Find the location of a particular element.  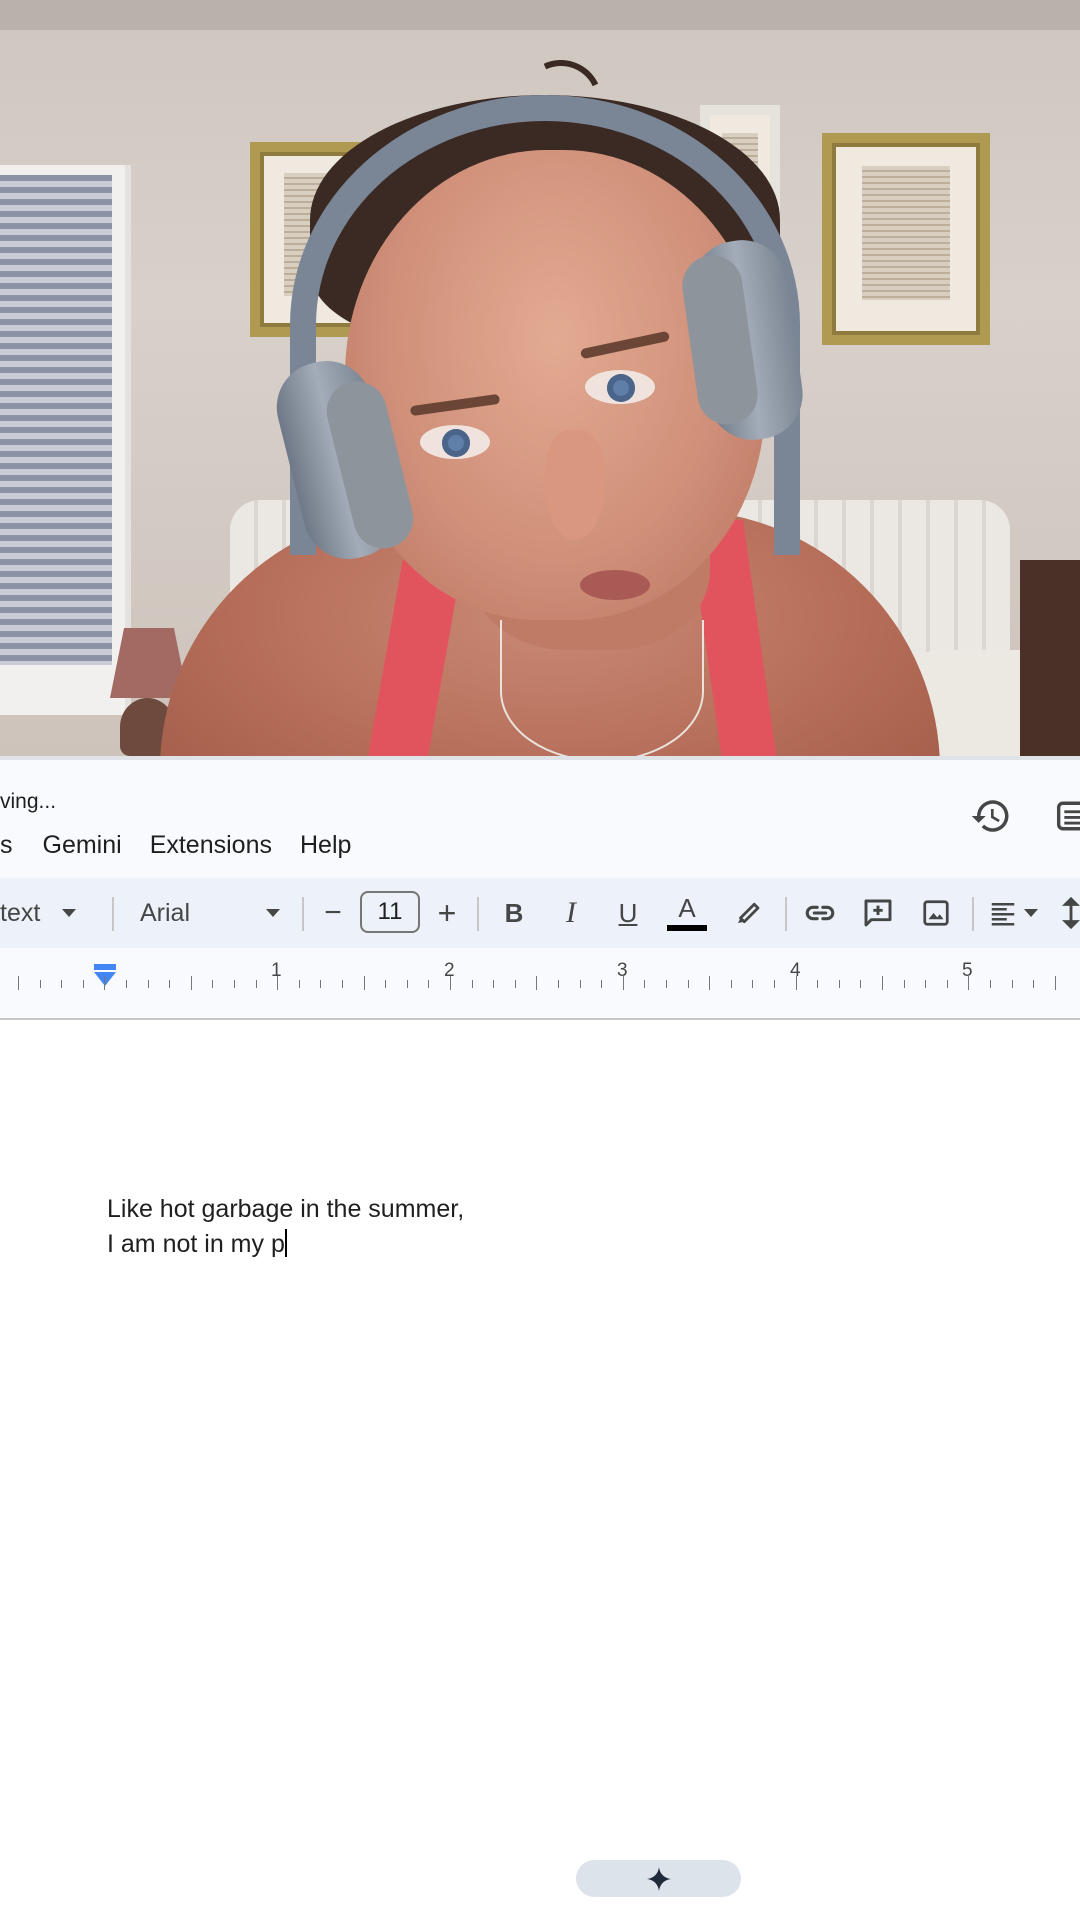

add-comment-button is located at coordinates (878, 913).